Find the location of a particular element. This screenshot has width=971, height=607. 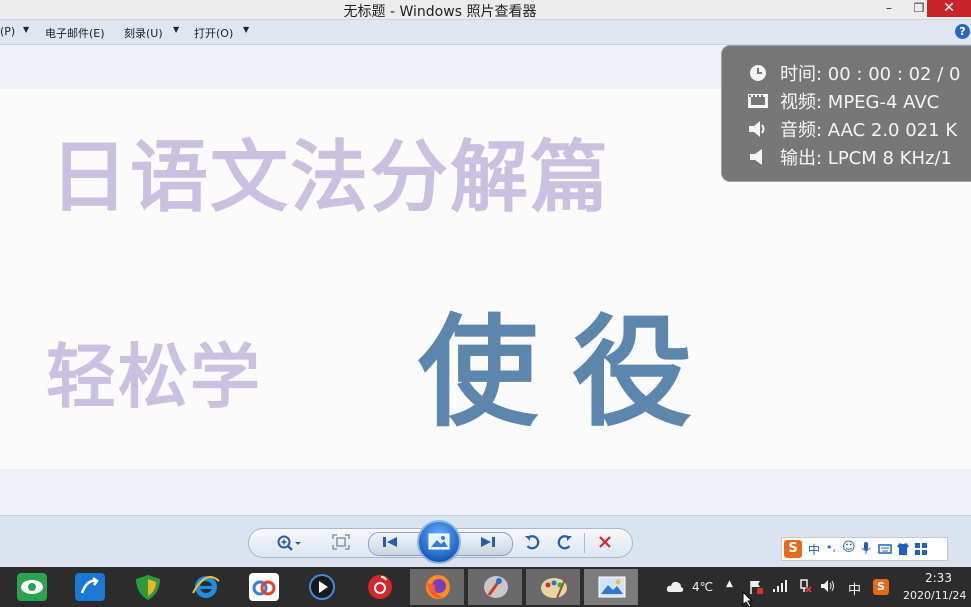

info-row-audio: 音频: AAC 2.0 021 K is located at coordinates (846, 128).